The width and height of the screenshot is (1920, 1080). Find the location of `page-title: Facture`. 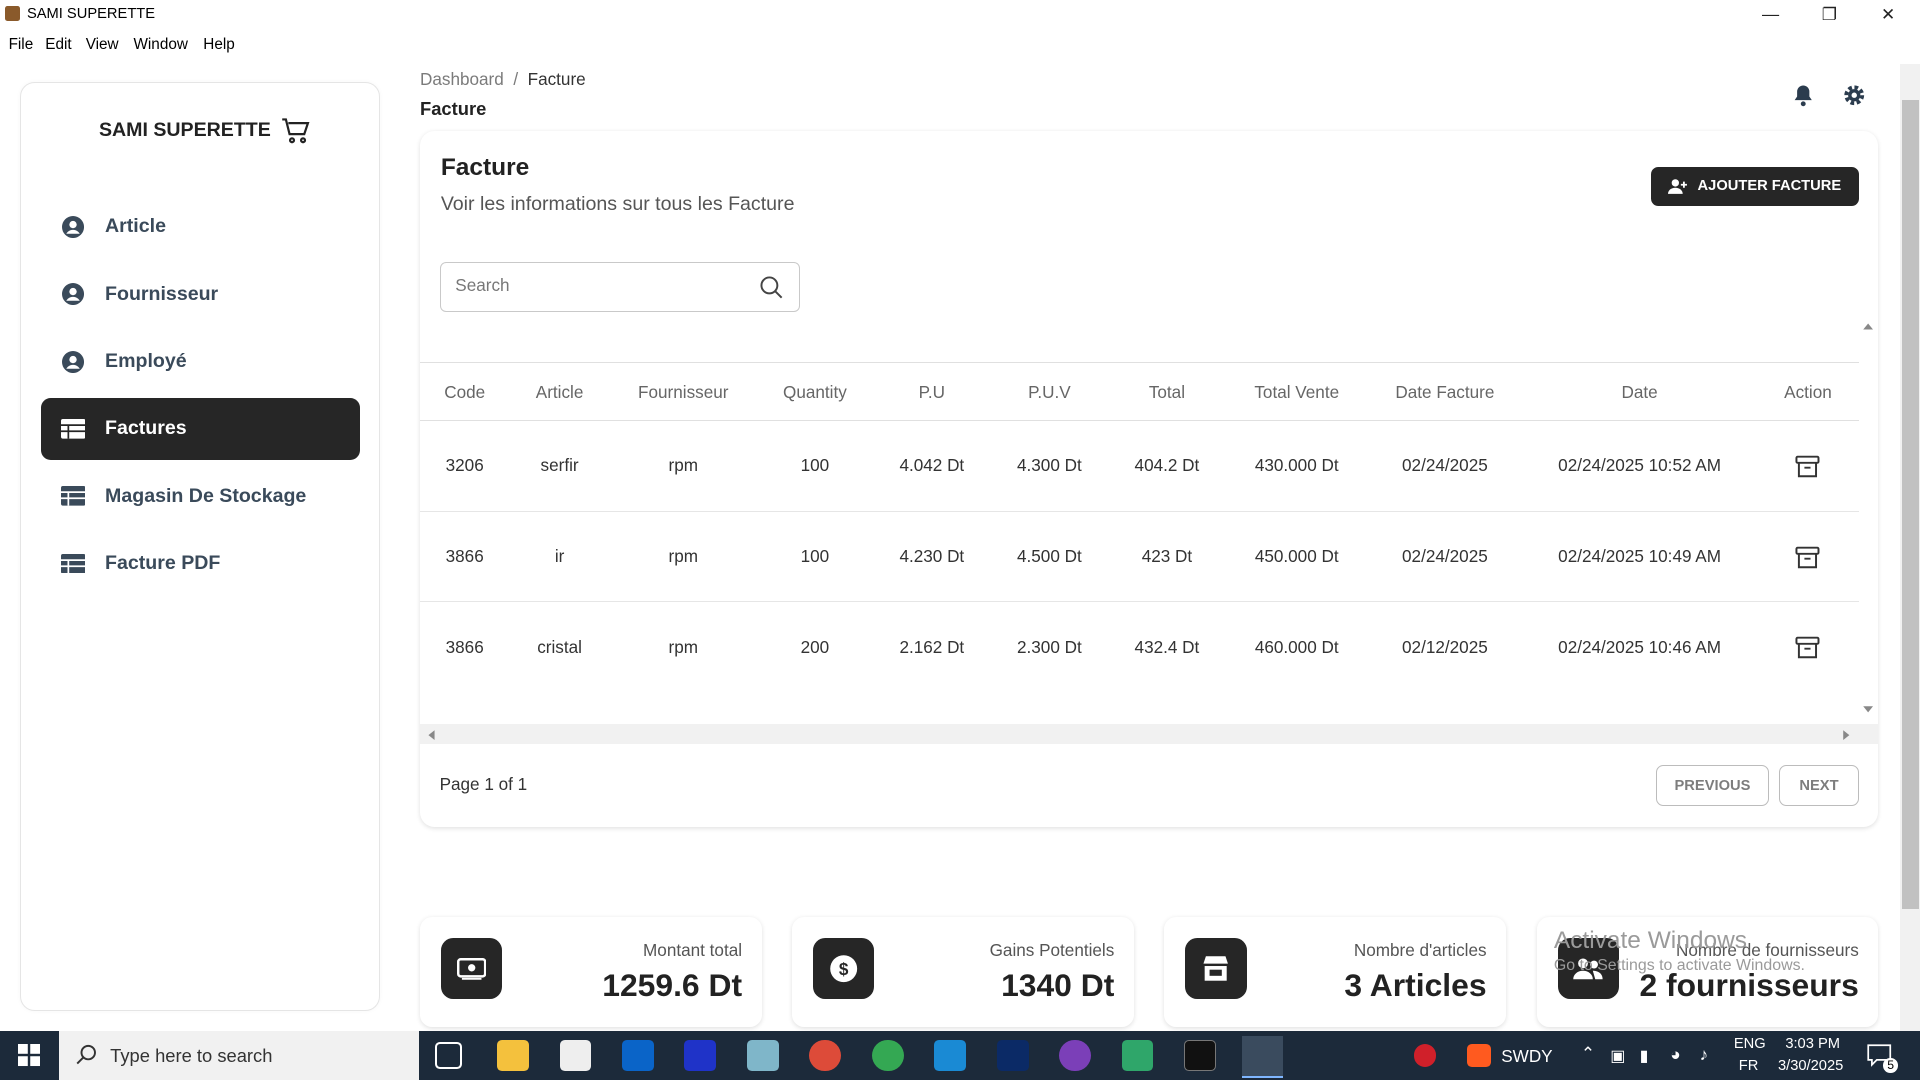

page-title: Facture is located at coordinates (453, 108).